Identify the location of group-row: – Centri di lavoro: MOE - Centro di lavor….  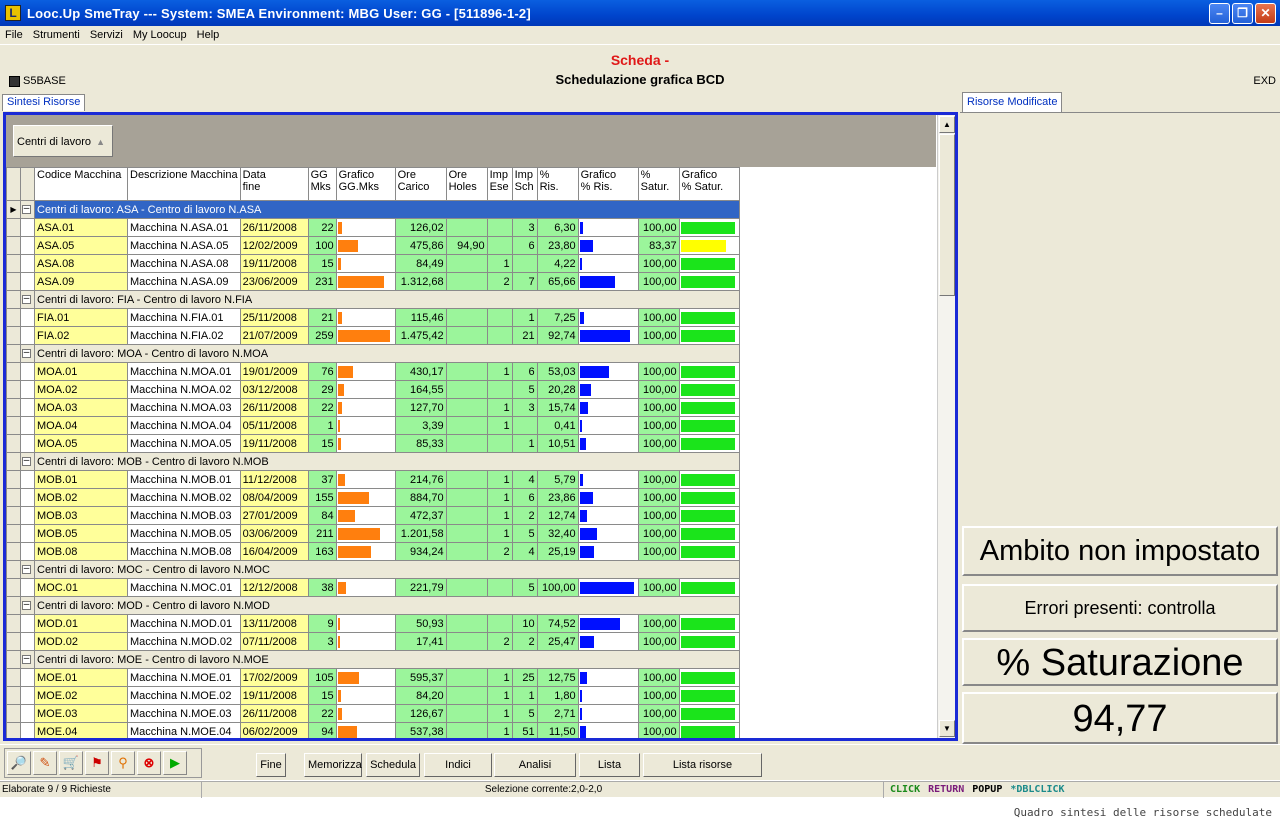
(373, 659).